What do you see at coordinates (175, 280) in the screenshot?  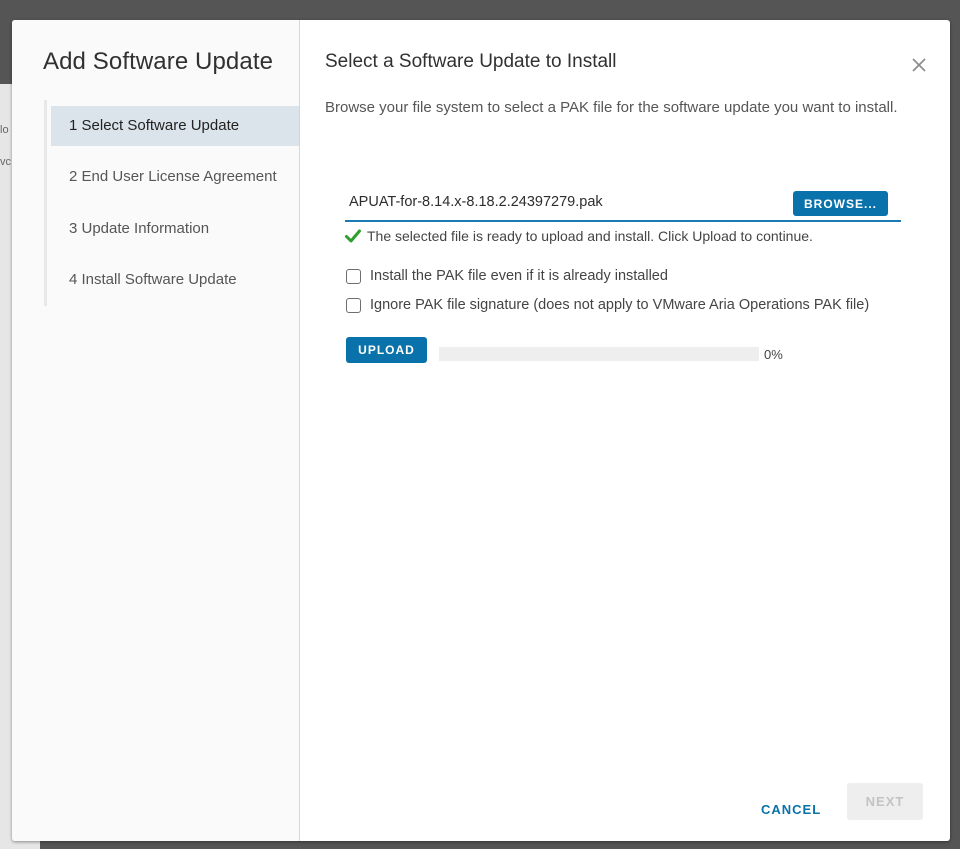 I see `wizard-step-install-software-update: 4 Install Software Update` at bounding box center [175, 280].